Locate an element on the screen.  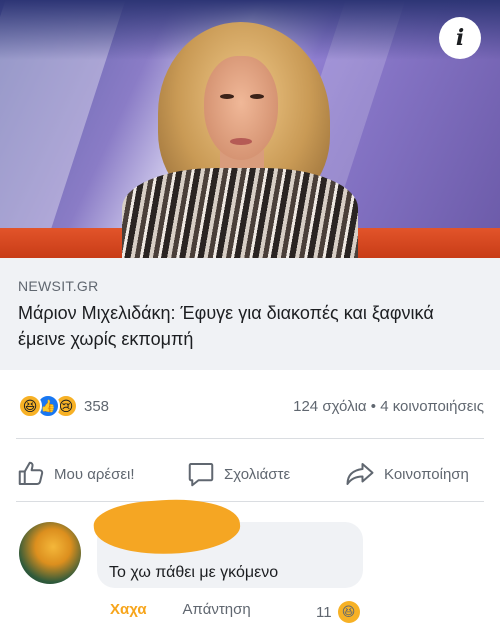
share-button: Κοινοποίηση is located at coordinates (406, 474).